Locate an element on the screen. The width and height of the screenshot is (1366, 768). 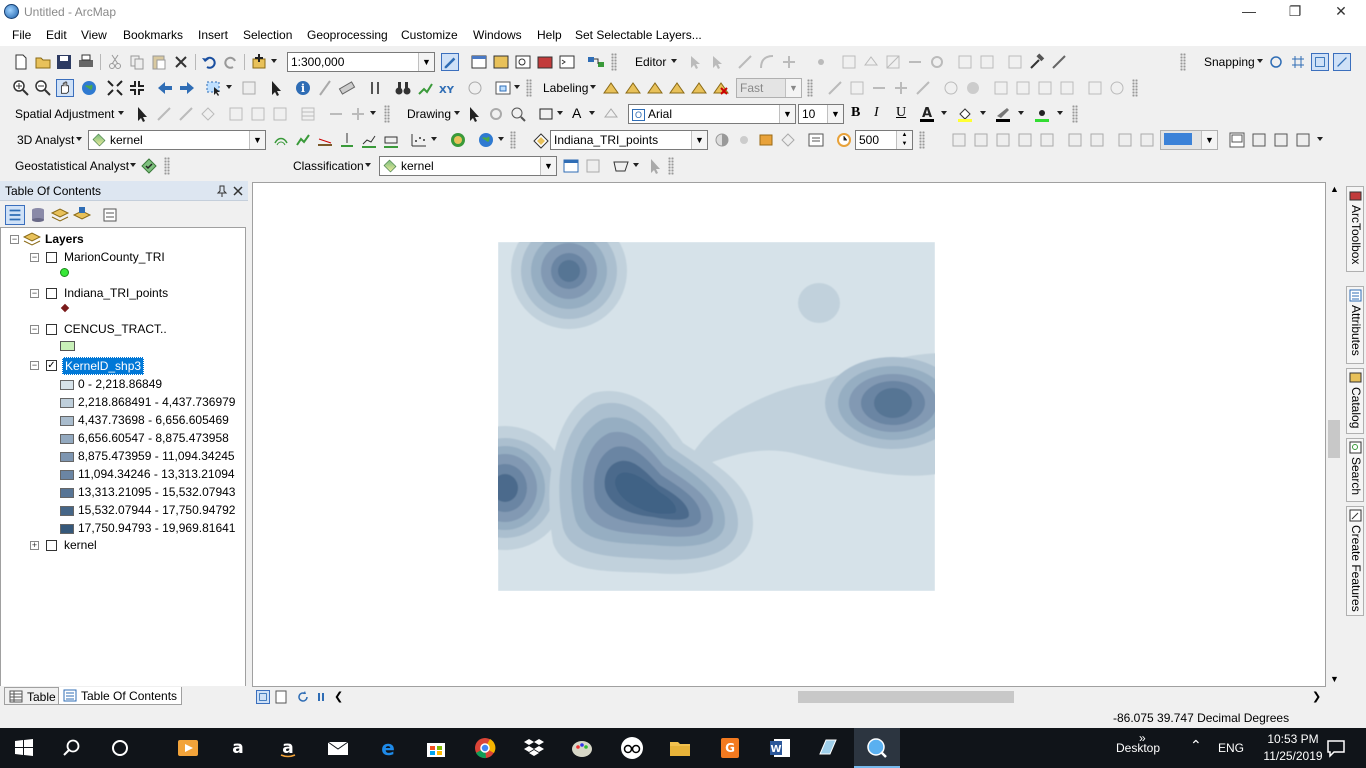
clear-limit-icon is located at coordinates (280, 114).